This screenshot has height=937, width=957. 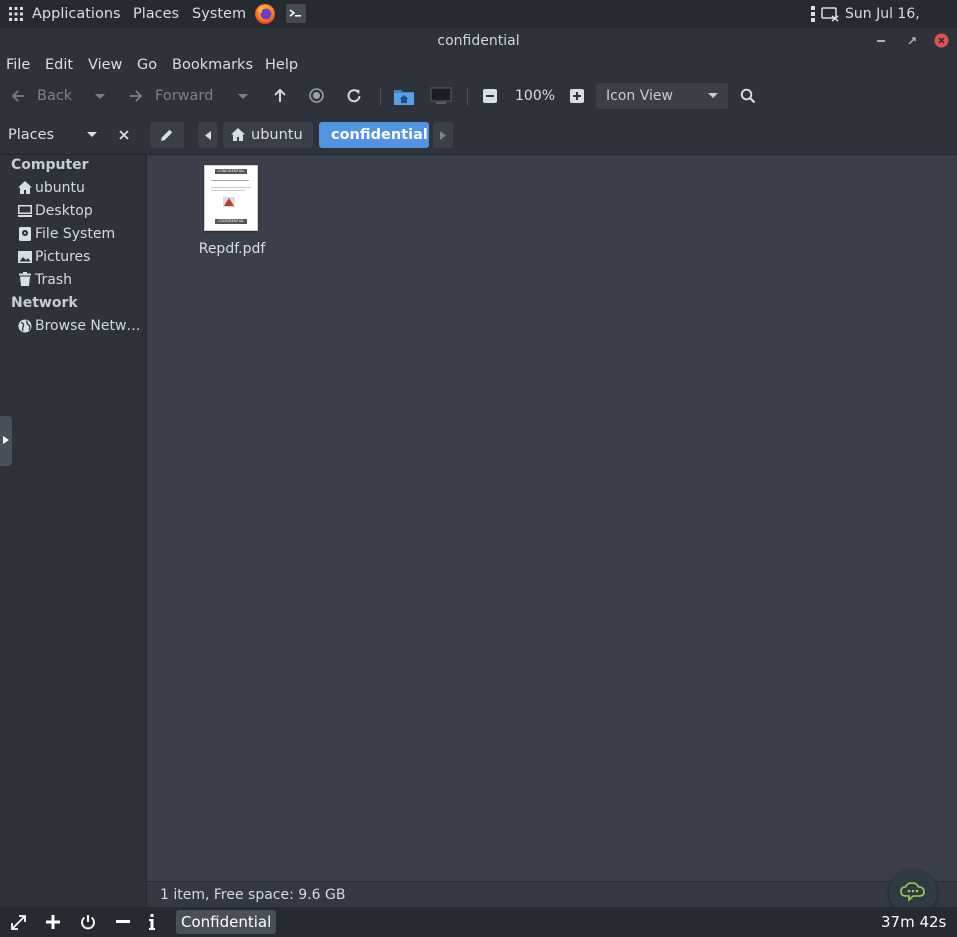 What do you see at coordinates (265, 14) in the screenshot?
I see `firefox-icon` at bounding box center [265, 14].